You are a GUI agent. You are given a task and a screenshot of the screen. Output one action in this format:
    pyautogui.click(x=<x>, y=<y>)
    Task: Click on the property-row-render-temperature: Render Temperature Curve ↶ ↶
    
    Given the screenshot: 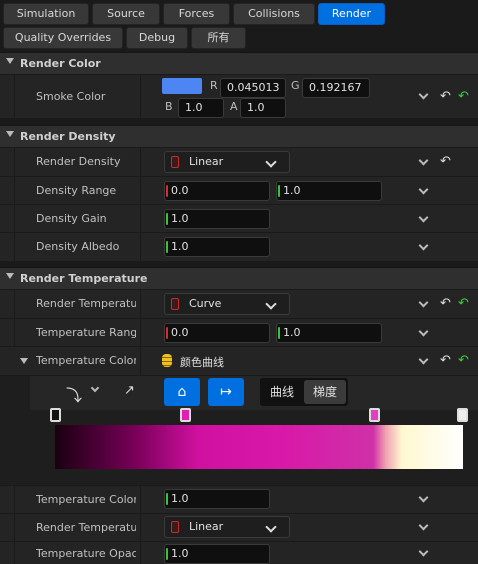 What is the action you would take?
    pyautogui.click(x=239, y=303)
    